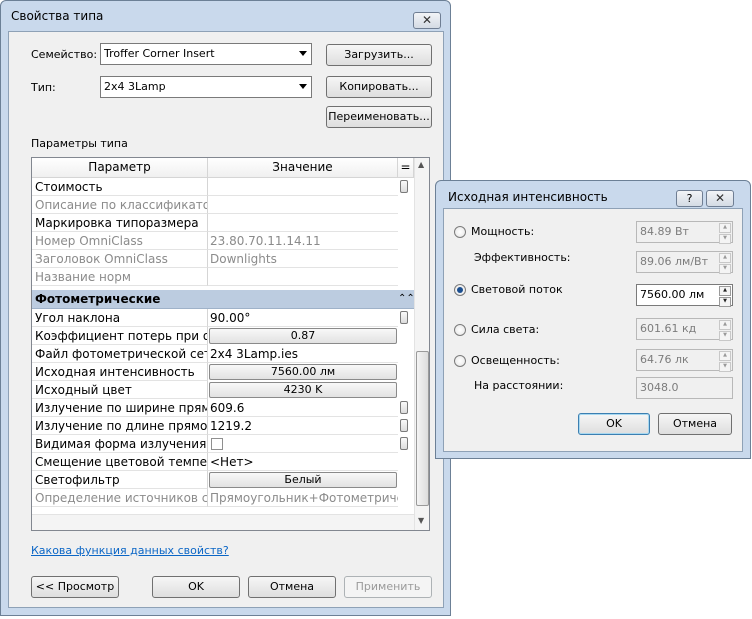 The height and width of the screenshot is (619, 752). I want to click on table-row: Излучение по ширине прямоу 609.6, so click(223, 408).